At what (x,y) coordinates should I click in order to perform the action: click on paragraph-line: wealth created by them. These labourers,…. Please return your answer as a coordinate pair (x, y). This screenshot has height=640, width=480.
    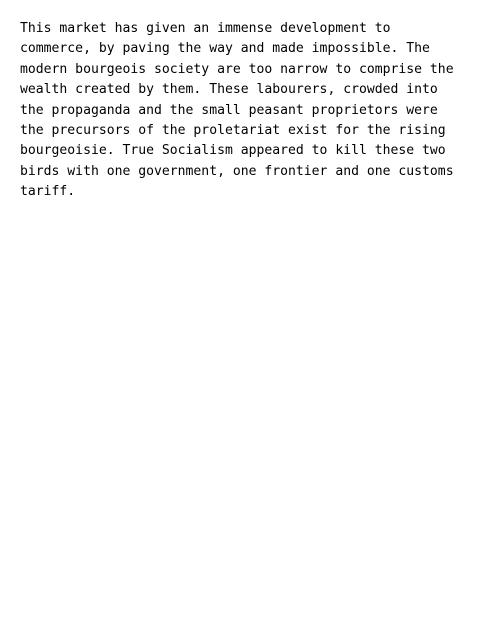
    Looking at the image, I should click on (229, 90).